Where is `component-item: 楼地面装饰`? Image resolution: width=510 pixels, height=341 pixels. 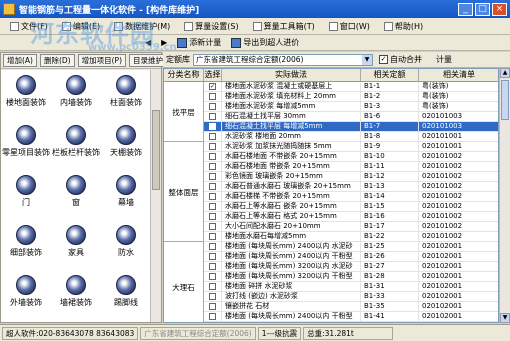
component-item: 楼地面装饰 is located at coordinates (26, 95).